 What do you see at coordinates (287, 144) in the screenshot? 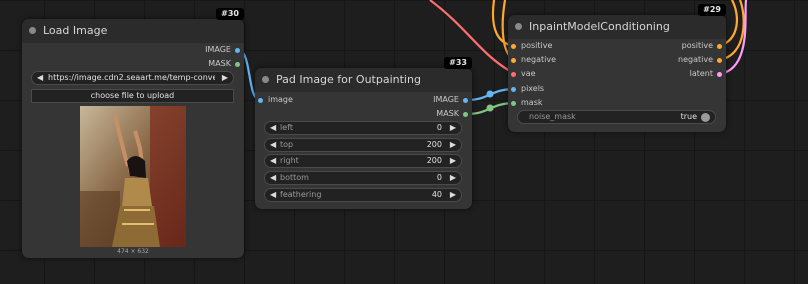
I see `widget-label: top` at bounding box center [287, 144].